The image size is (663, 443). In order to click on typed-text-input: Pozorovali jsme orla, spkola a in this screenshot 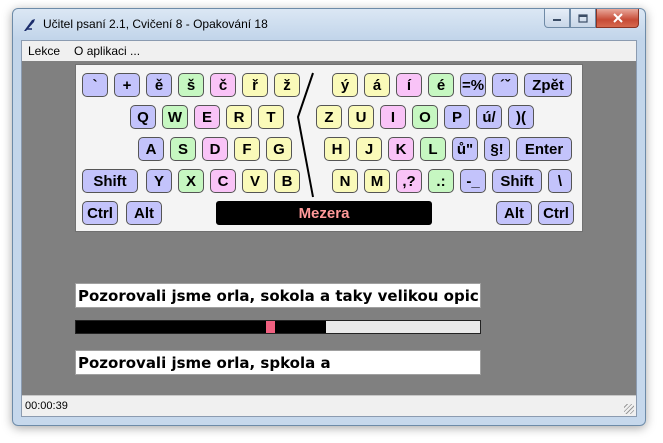, I will do `click(278, 362)`.